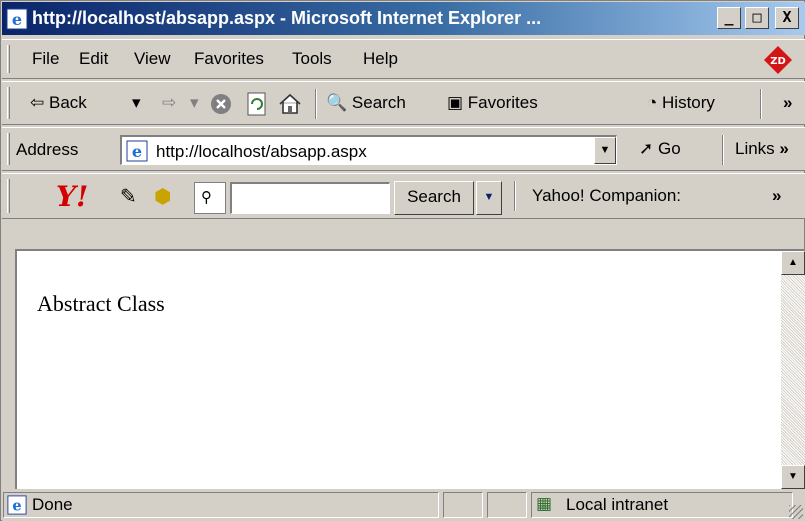 Image resolution: width=805 pixels, height=521 pixels. What do you see at coordinates (206, 197) in the screenshot?
I see `magnifier-icon: ⚲` at bounding box center [206, 197].